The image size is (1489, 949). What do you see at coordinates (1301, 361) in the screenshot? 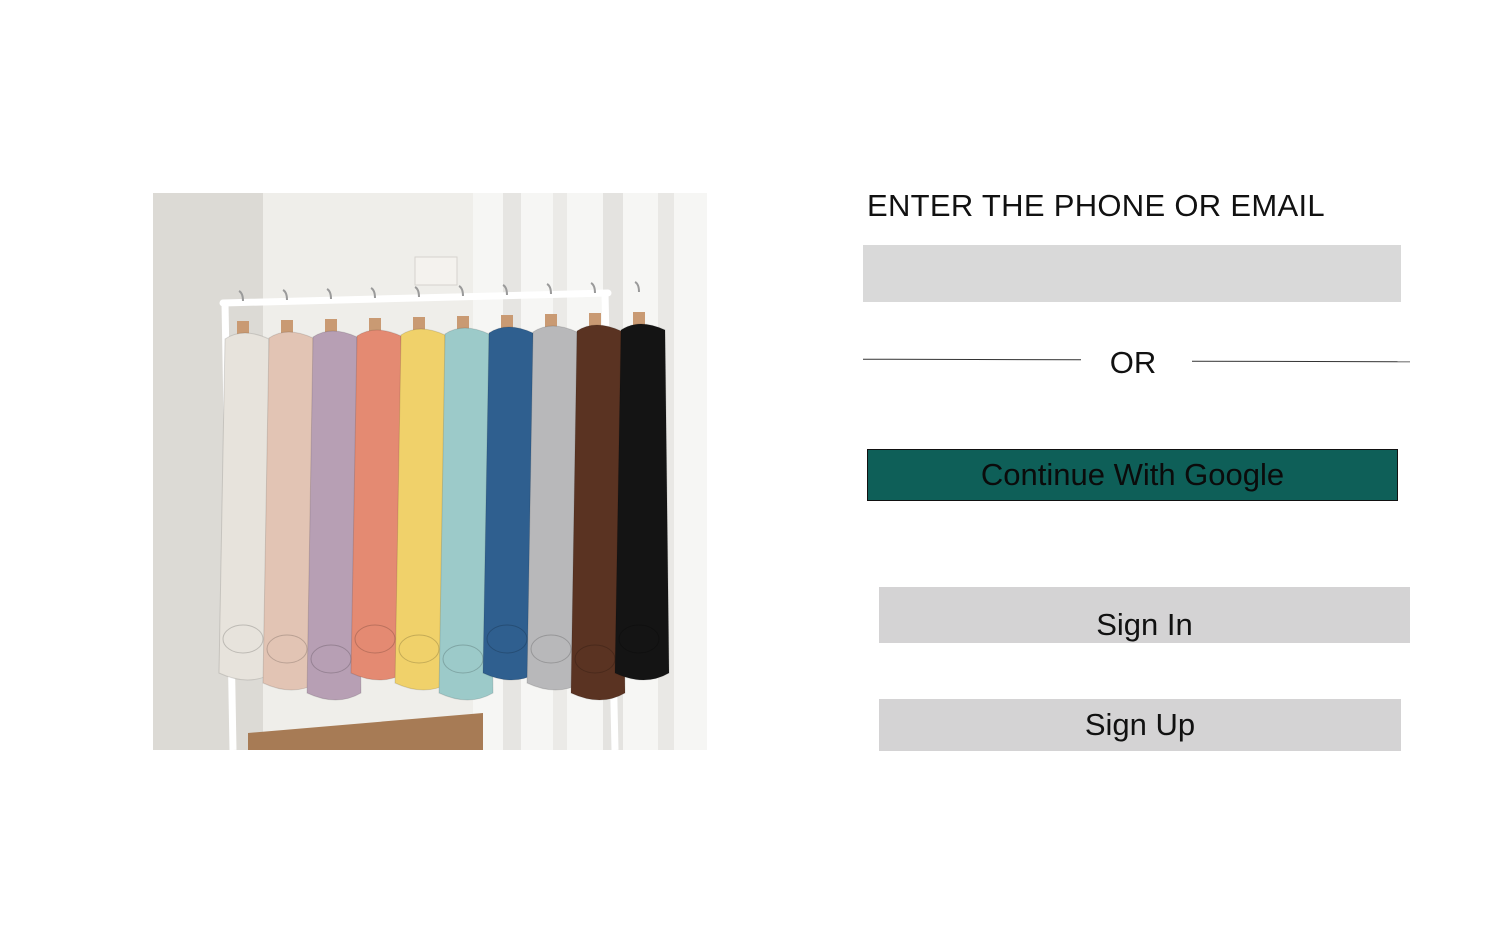
I see `divider-line-right` at bounding box center [1301, 361].